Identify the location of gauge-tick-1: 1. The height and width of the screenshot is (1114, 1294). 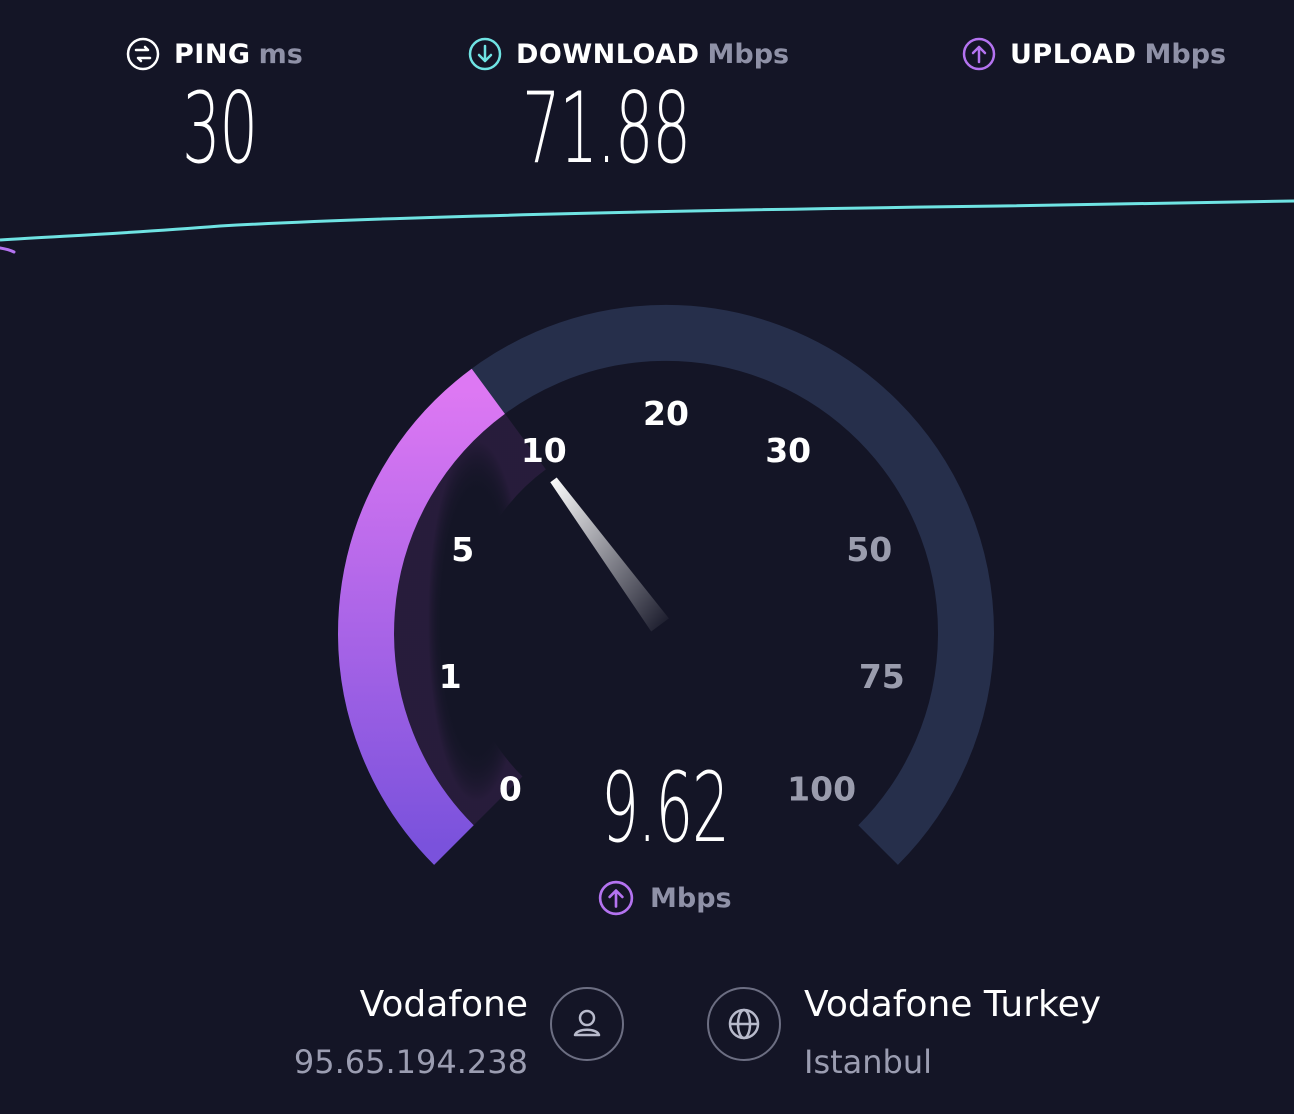
(450, 676).